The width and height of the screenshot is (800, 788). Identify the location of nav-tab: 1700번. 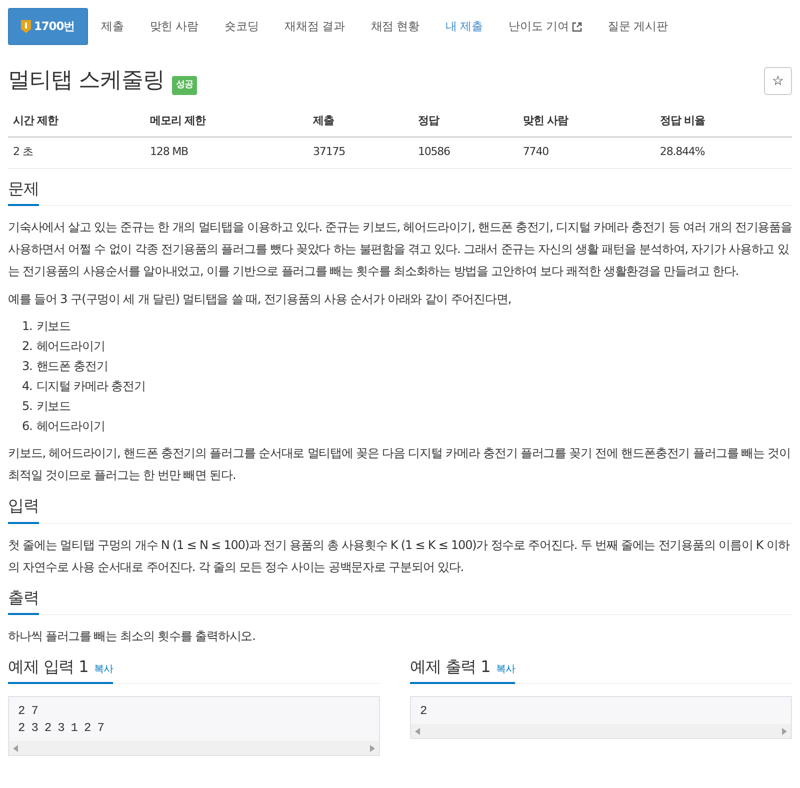
(48, 27).